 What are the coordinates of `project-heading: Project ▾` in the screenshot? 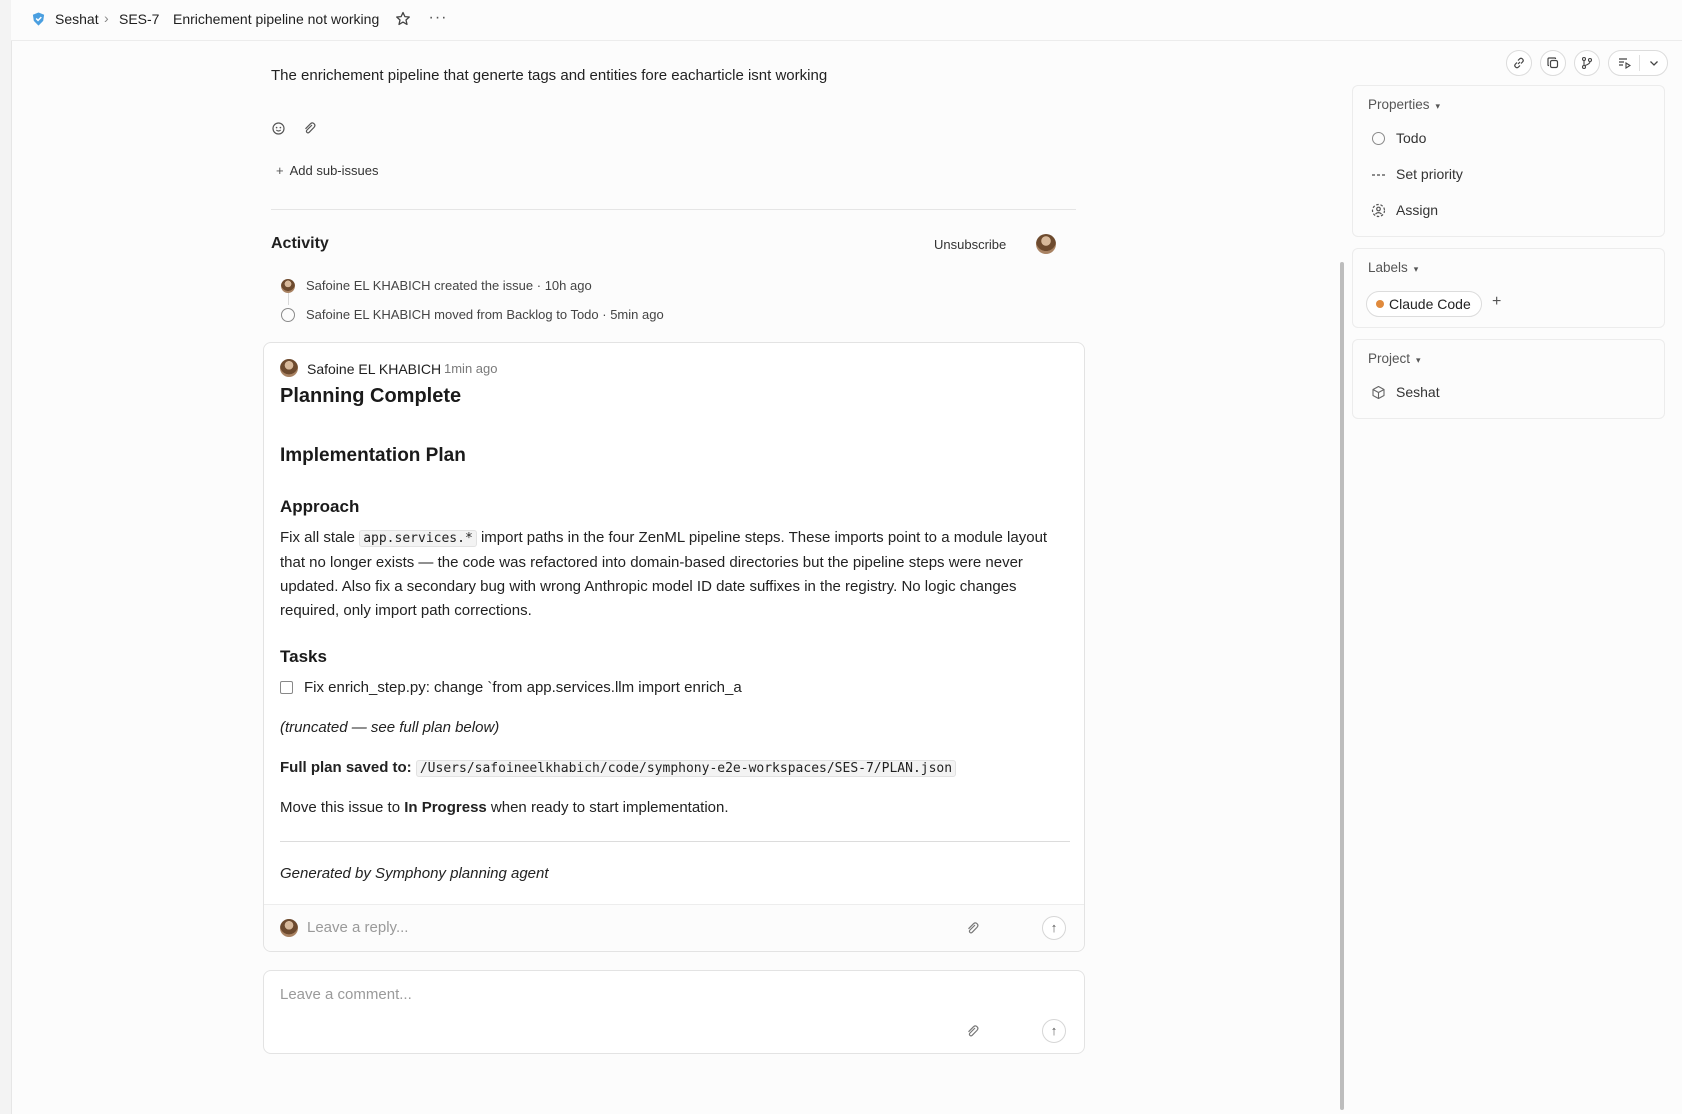 It's located at (1394, 358).